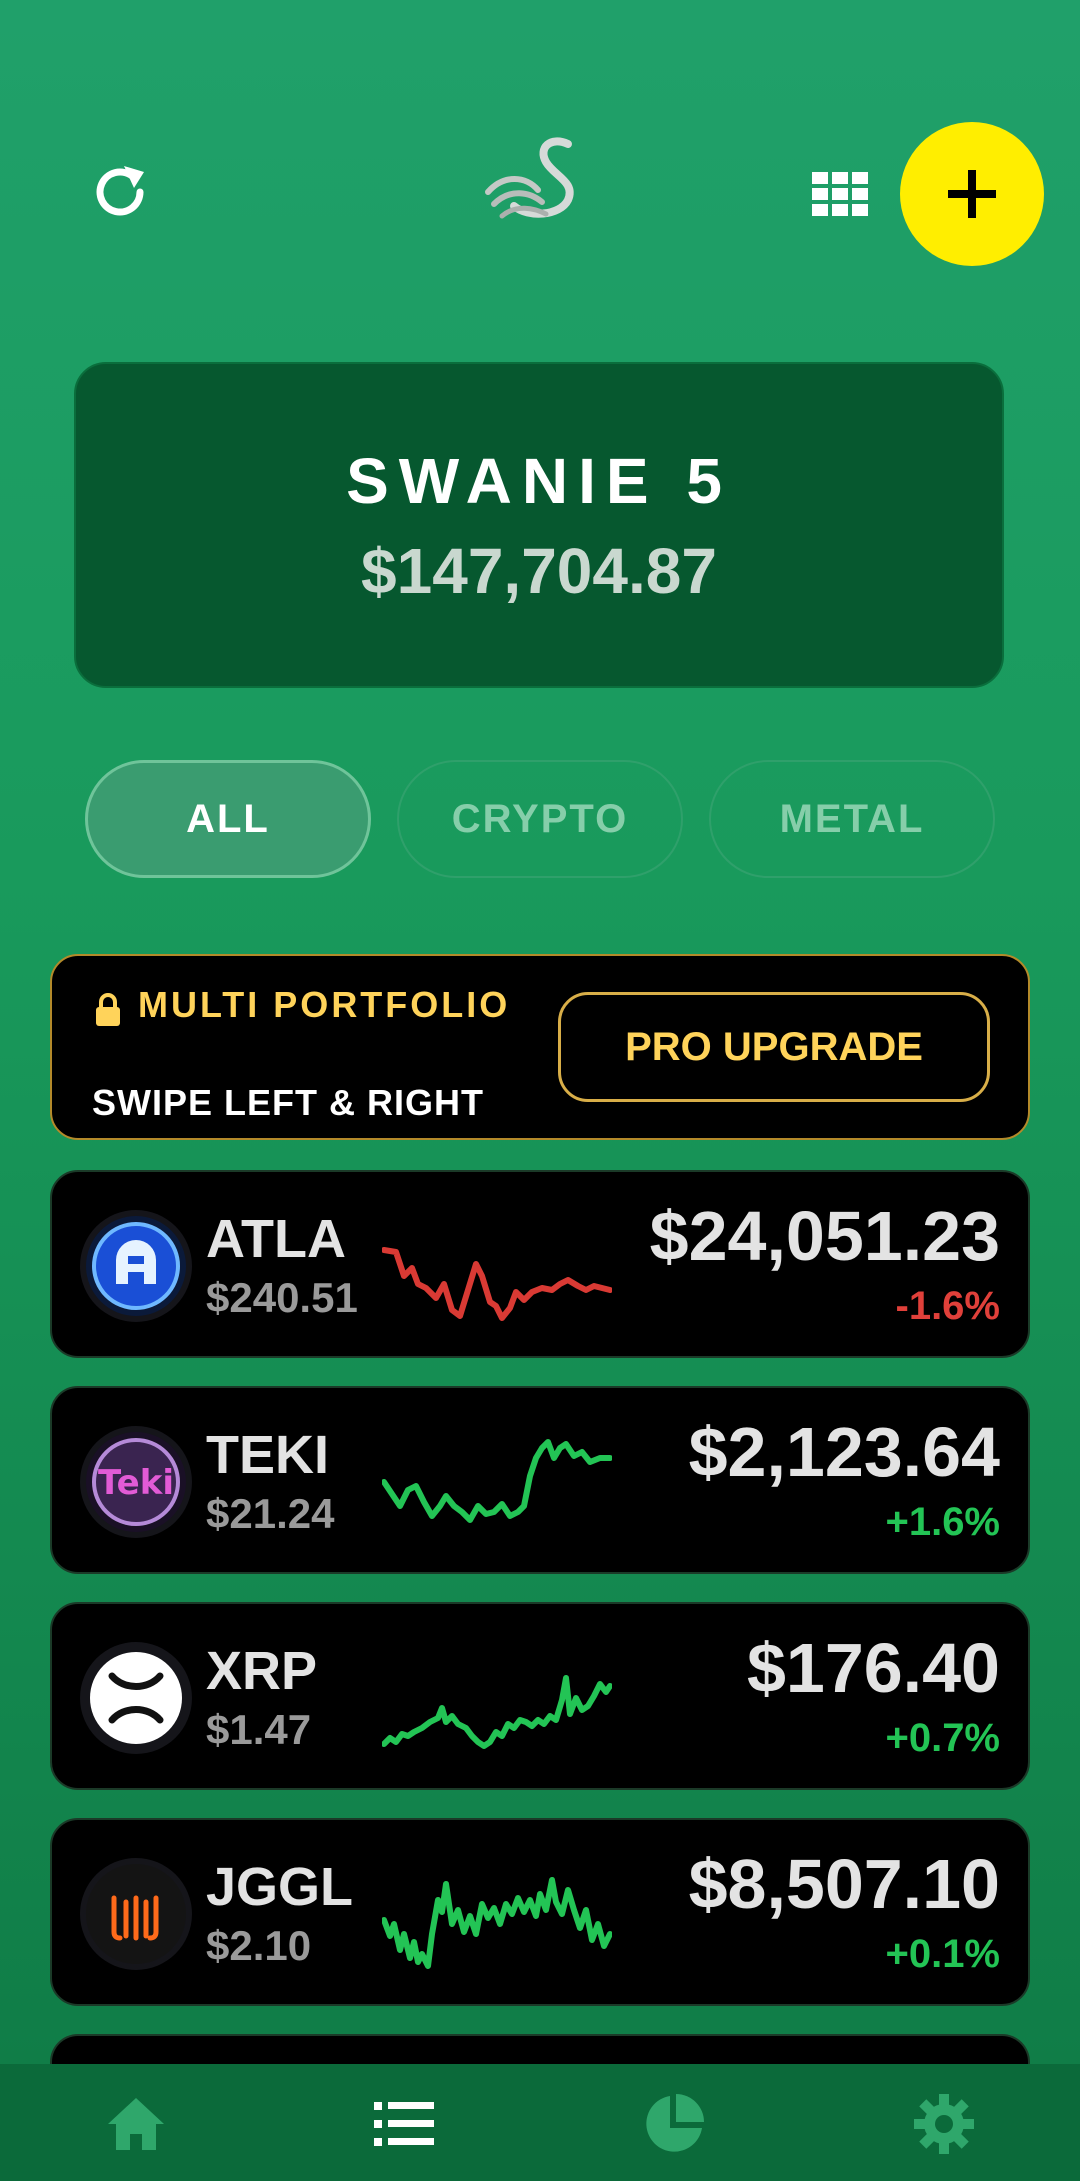  Describe the element at coordinates (774, 1047) in the screenshot. I see `pro-upgrade-button: PRO UPGRADE` at that location.